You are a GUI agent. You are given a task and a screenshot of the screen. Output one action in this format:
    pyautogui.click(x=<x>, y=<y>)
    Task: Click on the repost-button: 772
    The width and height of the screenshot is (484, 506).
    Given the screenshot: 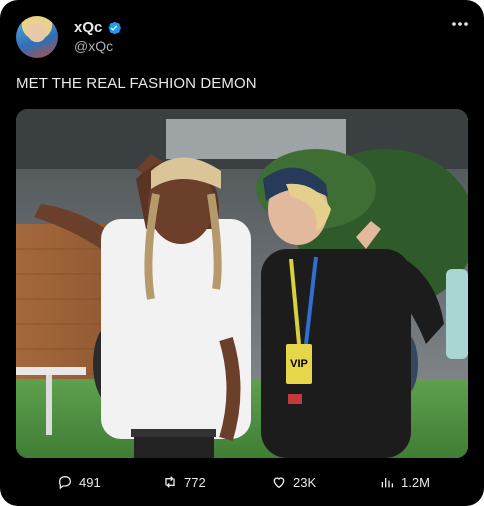 What is the action you would take?
    pyautogui.click(x=184, y=482)
    